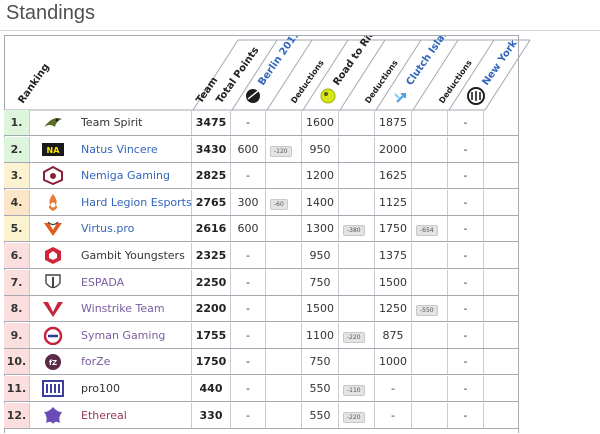 Image resolution: width=600 pixels, height=434 pixels. I want to click on deduction-badge: -380, so click(354, 231).